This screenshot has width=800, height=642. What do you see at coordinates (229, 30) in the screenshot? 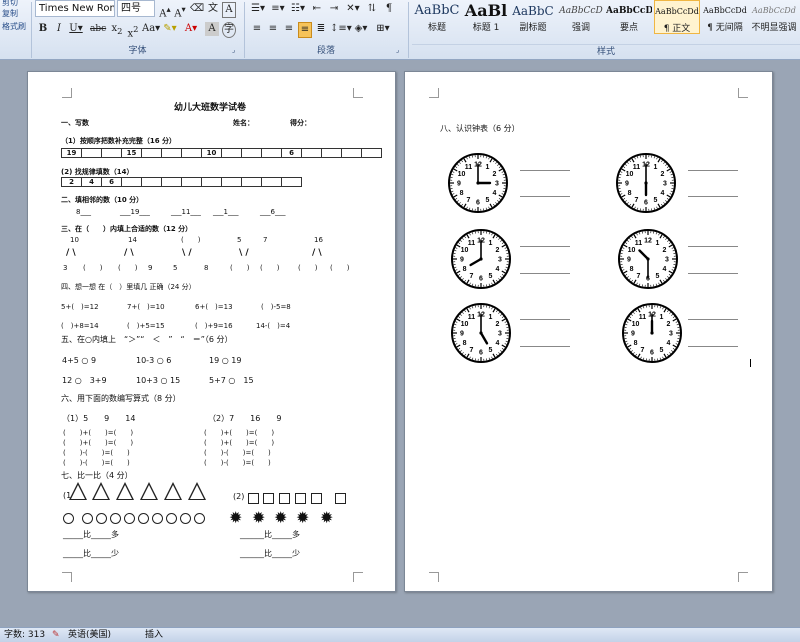
I see `enclose-char-icon: 字` at bounding box center [229, 30].